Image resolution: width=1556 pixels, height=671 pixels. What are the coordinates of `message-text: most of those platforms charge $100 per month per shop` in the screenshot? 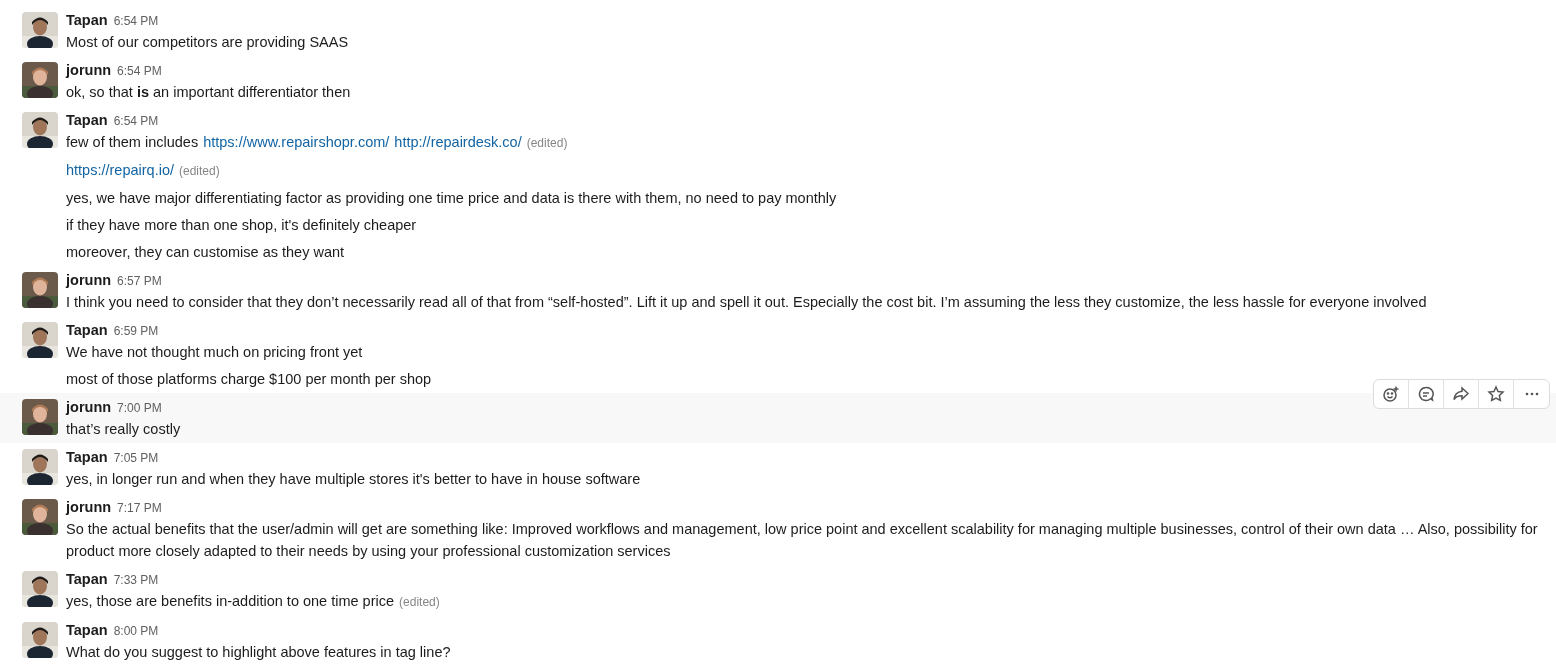 It's located at (249, 379).